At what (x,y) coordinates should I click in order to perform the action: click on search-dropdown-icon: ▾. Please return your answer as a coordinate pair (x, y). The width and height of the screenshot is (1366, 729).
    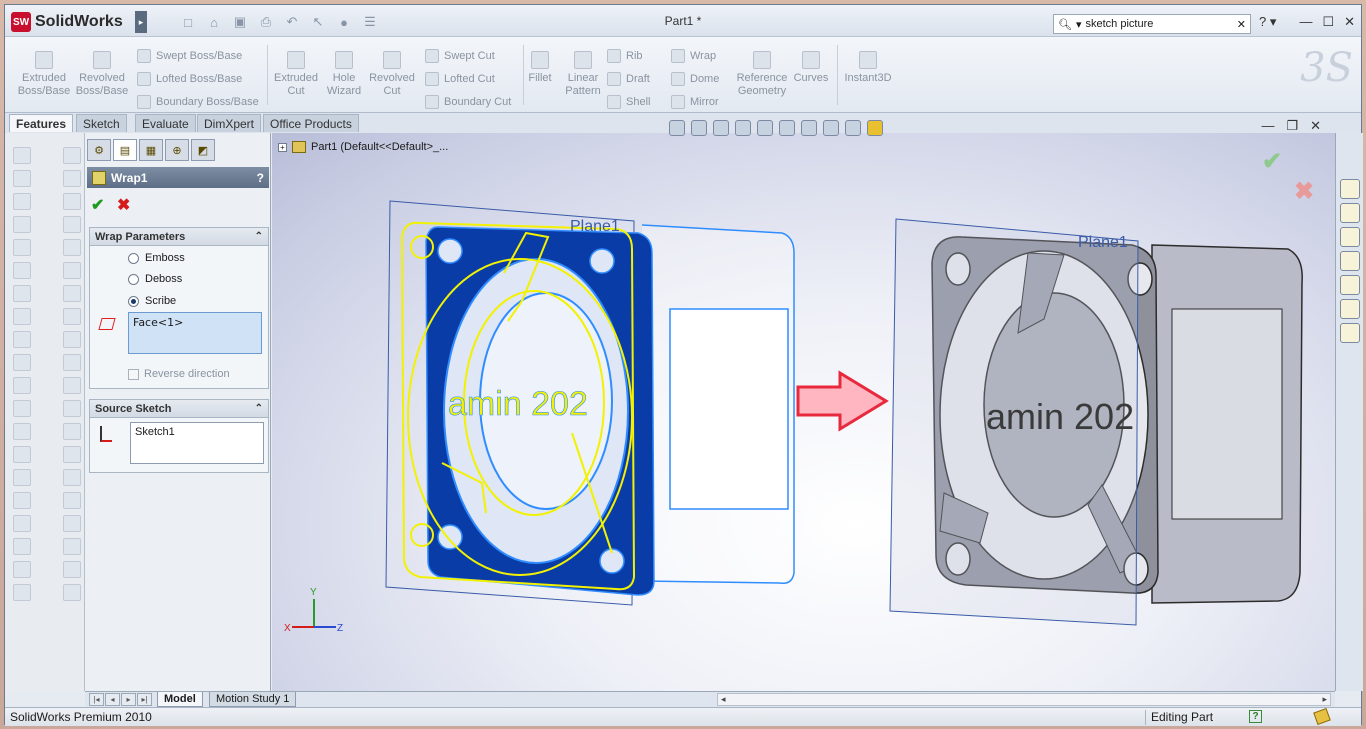
    Looking at the image, I should click on (1079, 24).